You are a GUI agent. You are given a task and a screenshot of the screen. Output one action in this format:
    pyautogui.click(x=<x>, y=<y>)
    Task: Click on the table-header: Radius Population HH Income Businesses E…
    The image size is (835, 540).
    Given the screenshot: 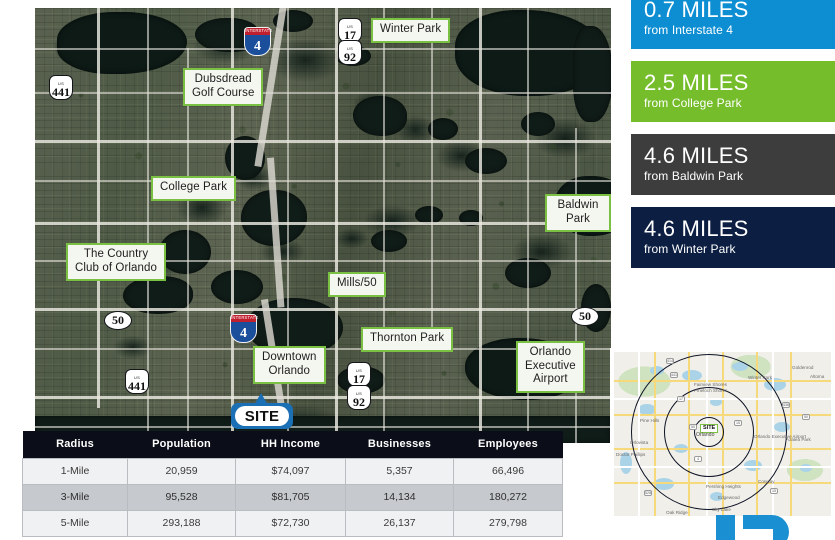 What is the action you would take?
    pyautogui.click(x=292, y=445)
    